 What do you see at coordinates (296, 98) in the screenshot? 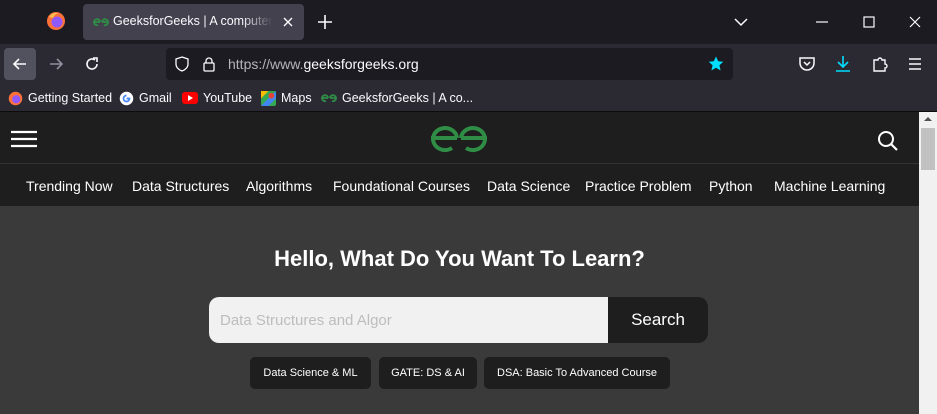
I see `bookmark-label: Maps` at bounding box center [296, 98].